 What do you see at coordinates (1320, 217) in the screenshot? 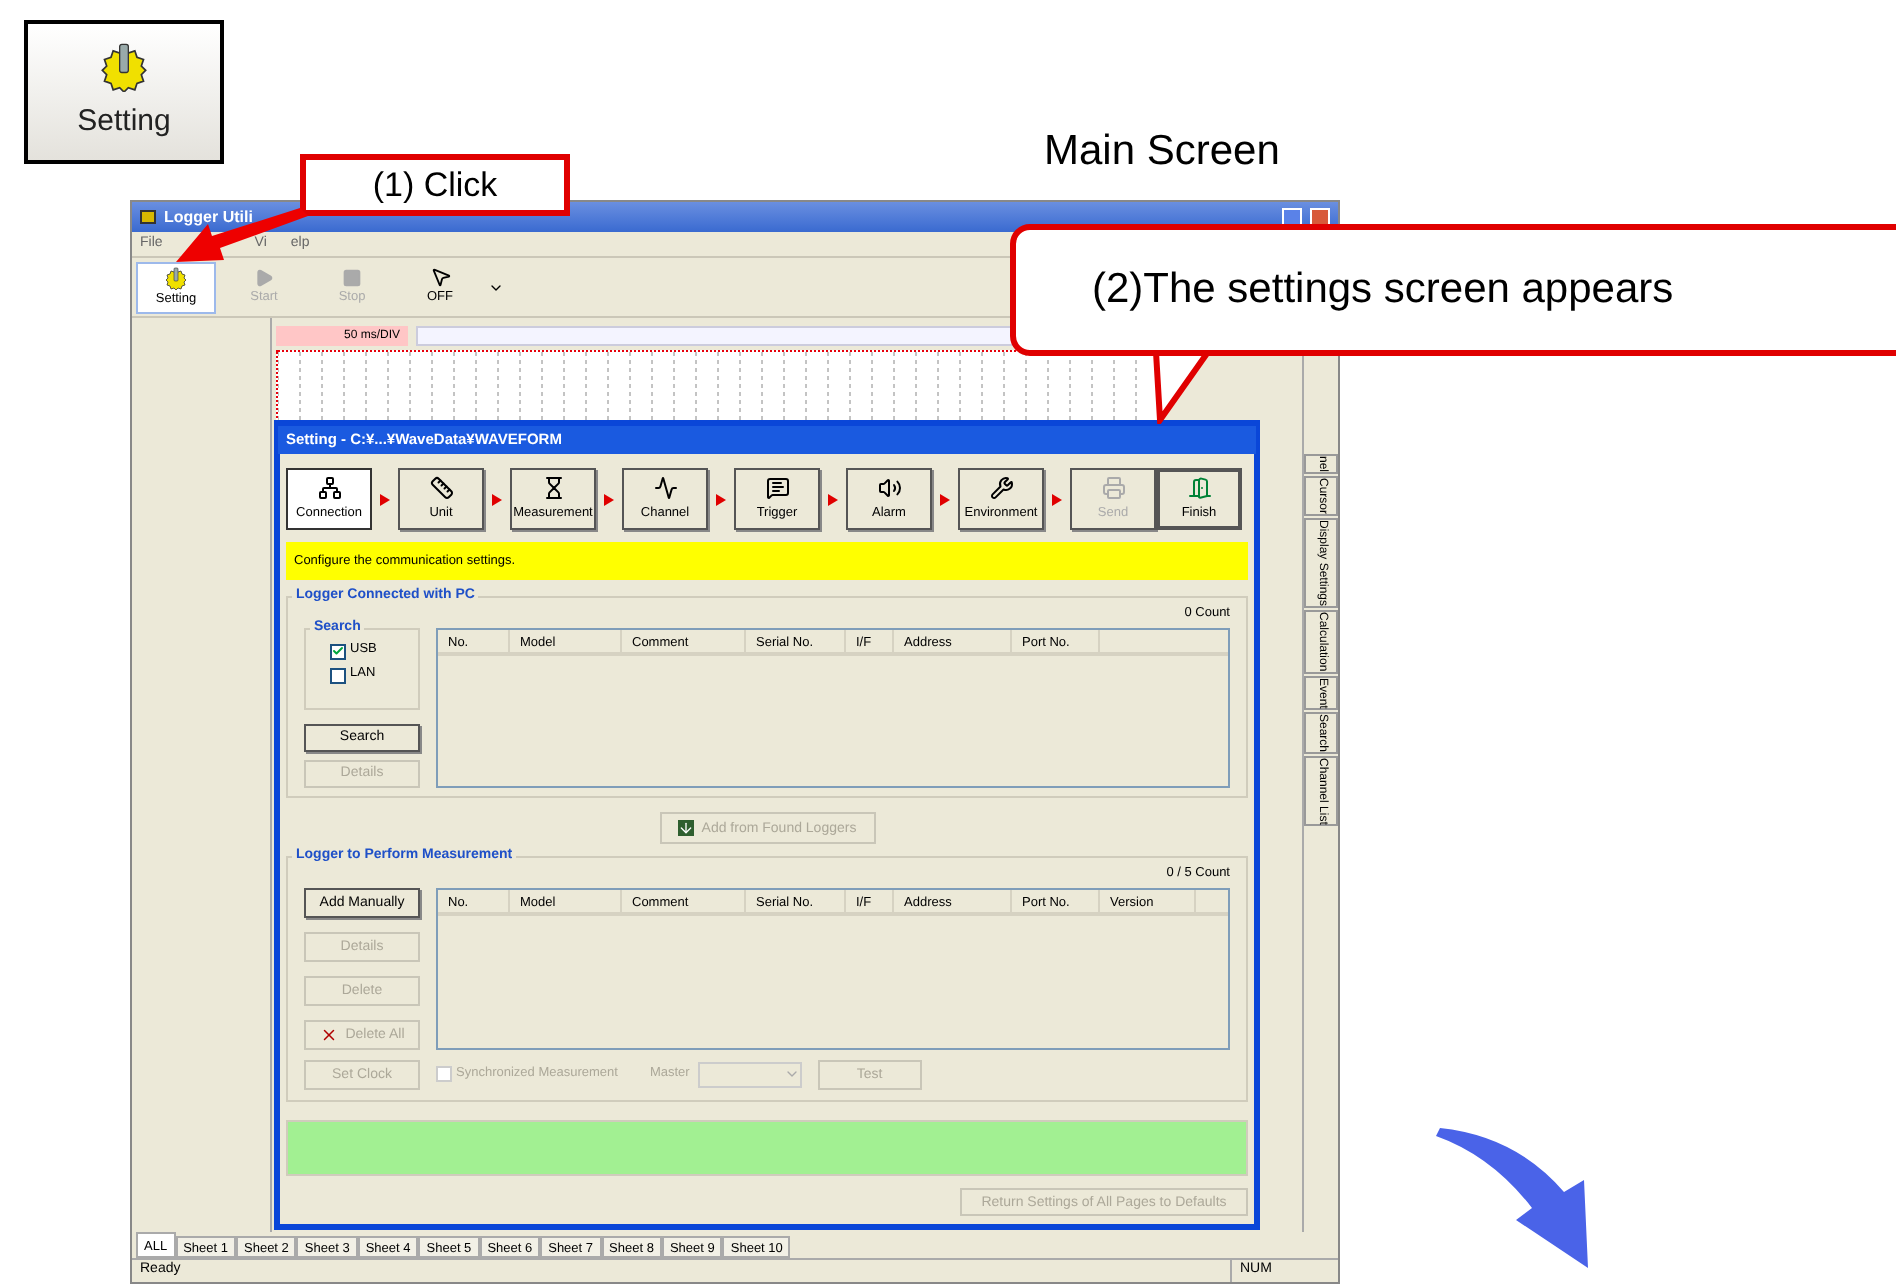
I see `close-button` at bounding box center [1320, 217].